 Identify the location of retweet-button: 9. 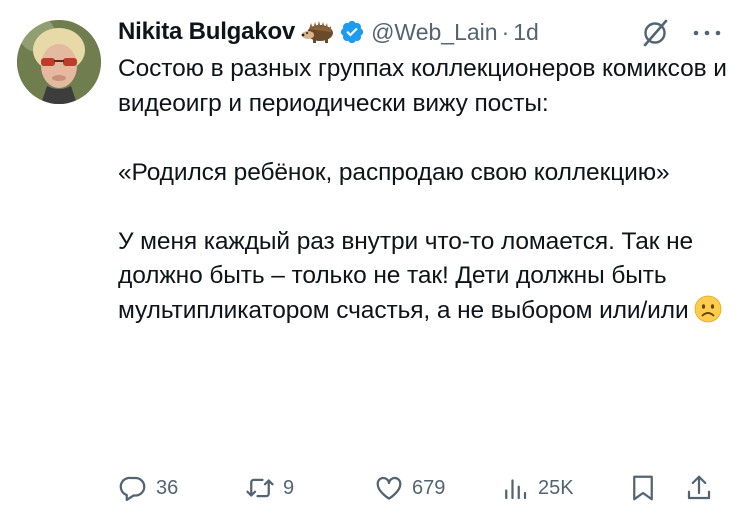
(269, 488).